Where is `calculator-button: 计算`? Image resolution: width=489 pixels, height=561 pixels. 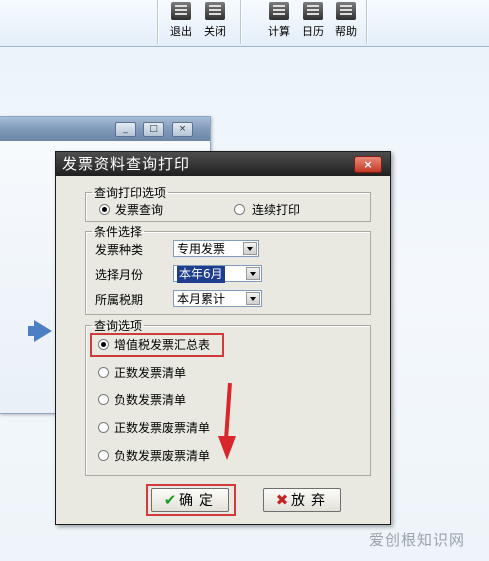 calculator-button: 计算 is located at coordinates (279, 20).